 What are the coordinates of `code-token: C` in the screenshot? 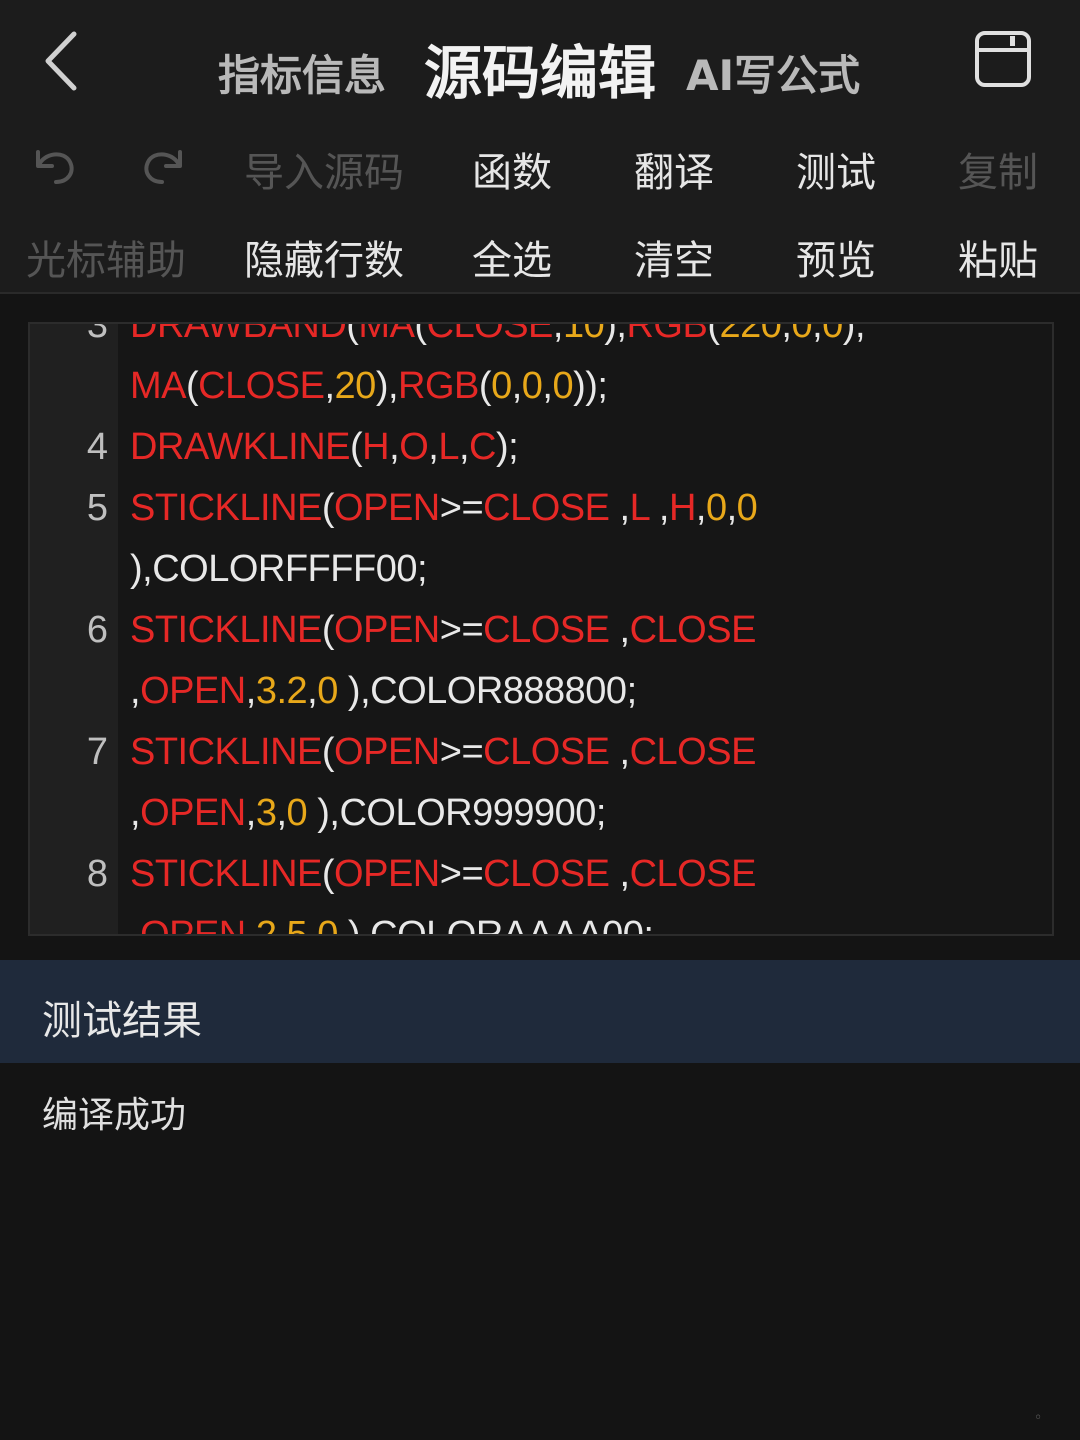 It's located at (482, 447).